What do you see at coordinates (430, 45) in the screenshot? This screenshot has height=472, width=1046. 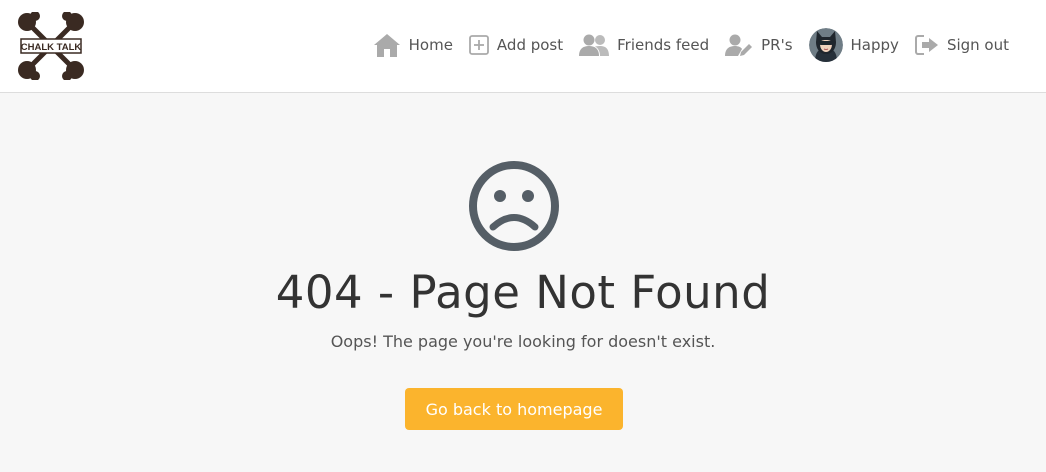 I see `nav-label-home: Home` at bounding box center [430, 45].